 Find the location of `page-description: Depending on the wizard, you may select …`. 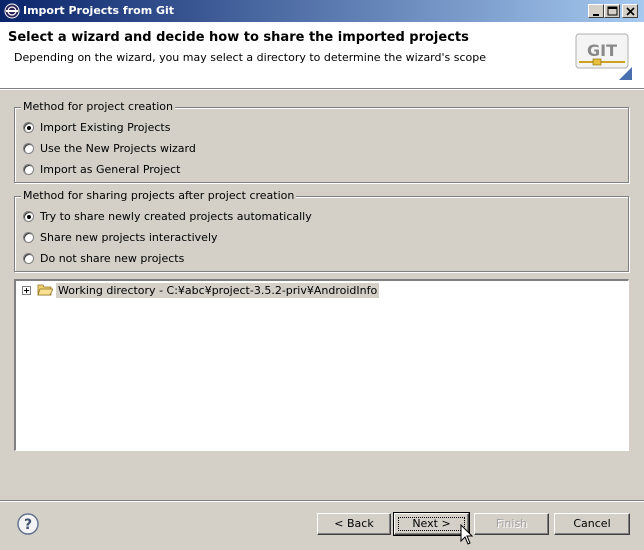

page-description: Depending on the wizard, you may select … is located at coordinates (250, 57).